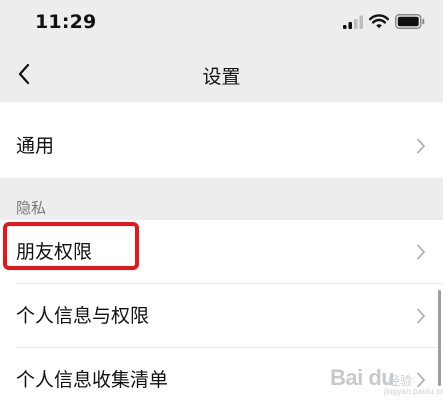 This screenshot has width=443, height=412. What do you see at coordinates (386, 380) in the screenshot?
I see `watermark: Bai du 经验 jingyan.baidu.com` at bounding box center [386, 380].